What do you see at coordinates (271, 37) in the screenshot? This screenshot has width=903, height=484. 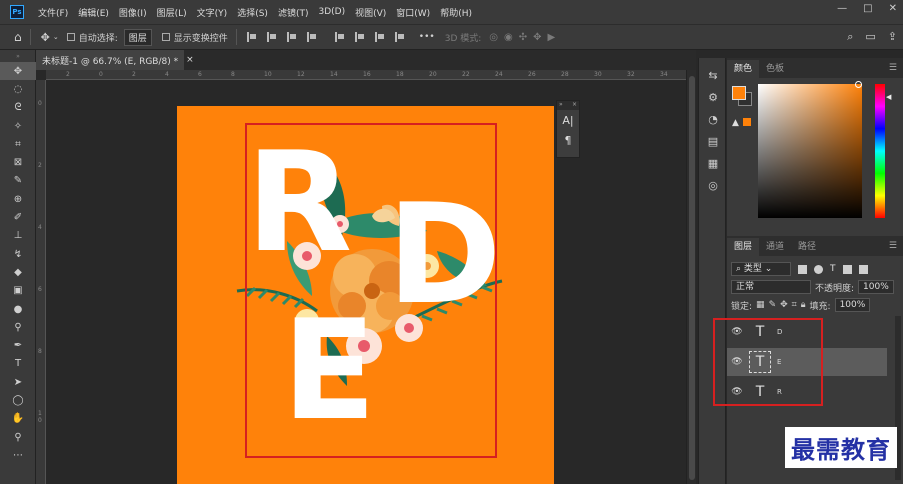 I see `align-center-icon` at bounding box center [271, 37].